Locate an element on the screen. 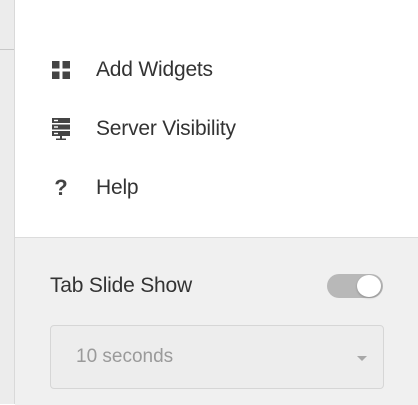 The width and height of the screenshot is (418, 405). server-icon is located at coordinates (61, 128).